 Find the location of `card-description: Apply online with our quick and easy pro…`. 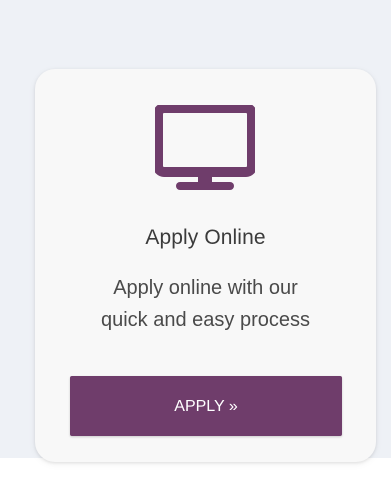

card-description: Apply online with our quick and easy pro… is located at coordinates (205, 304).